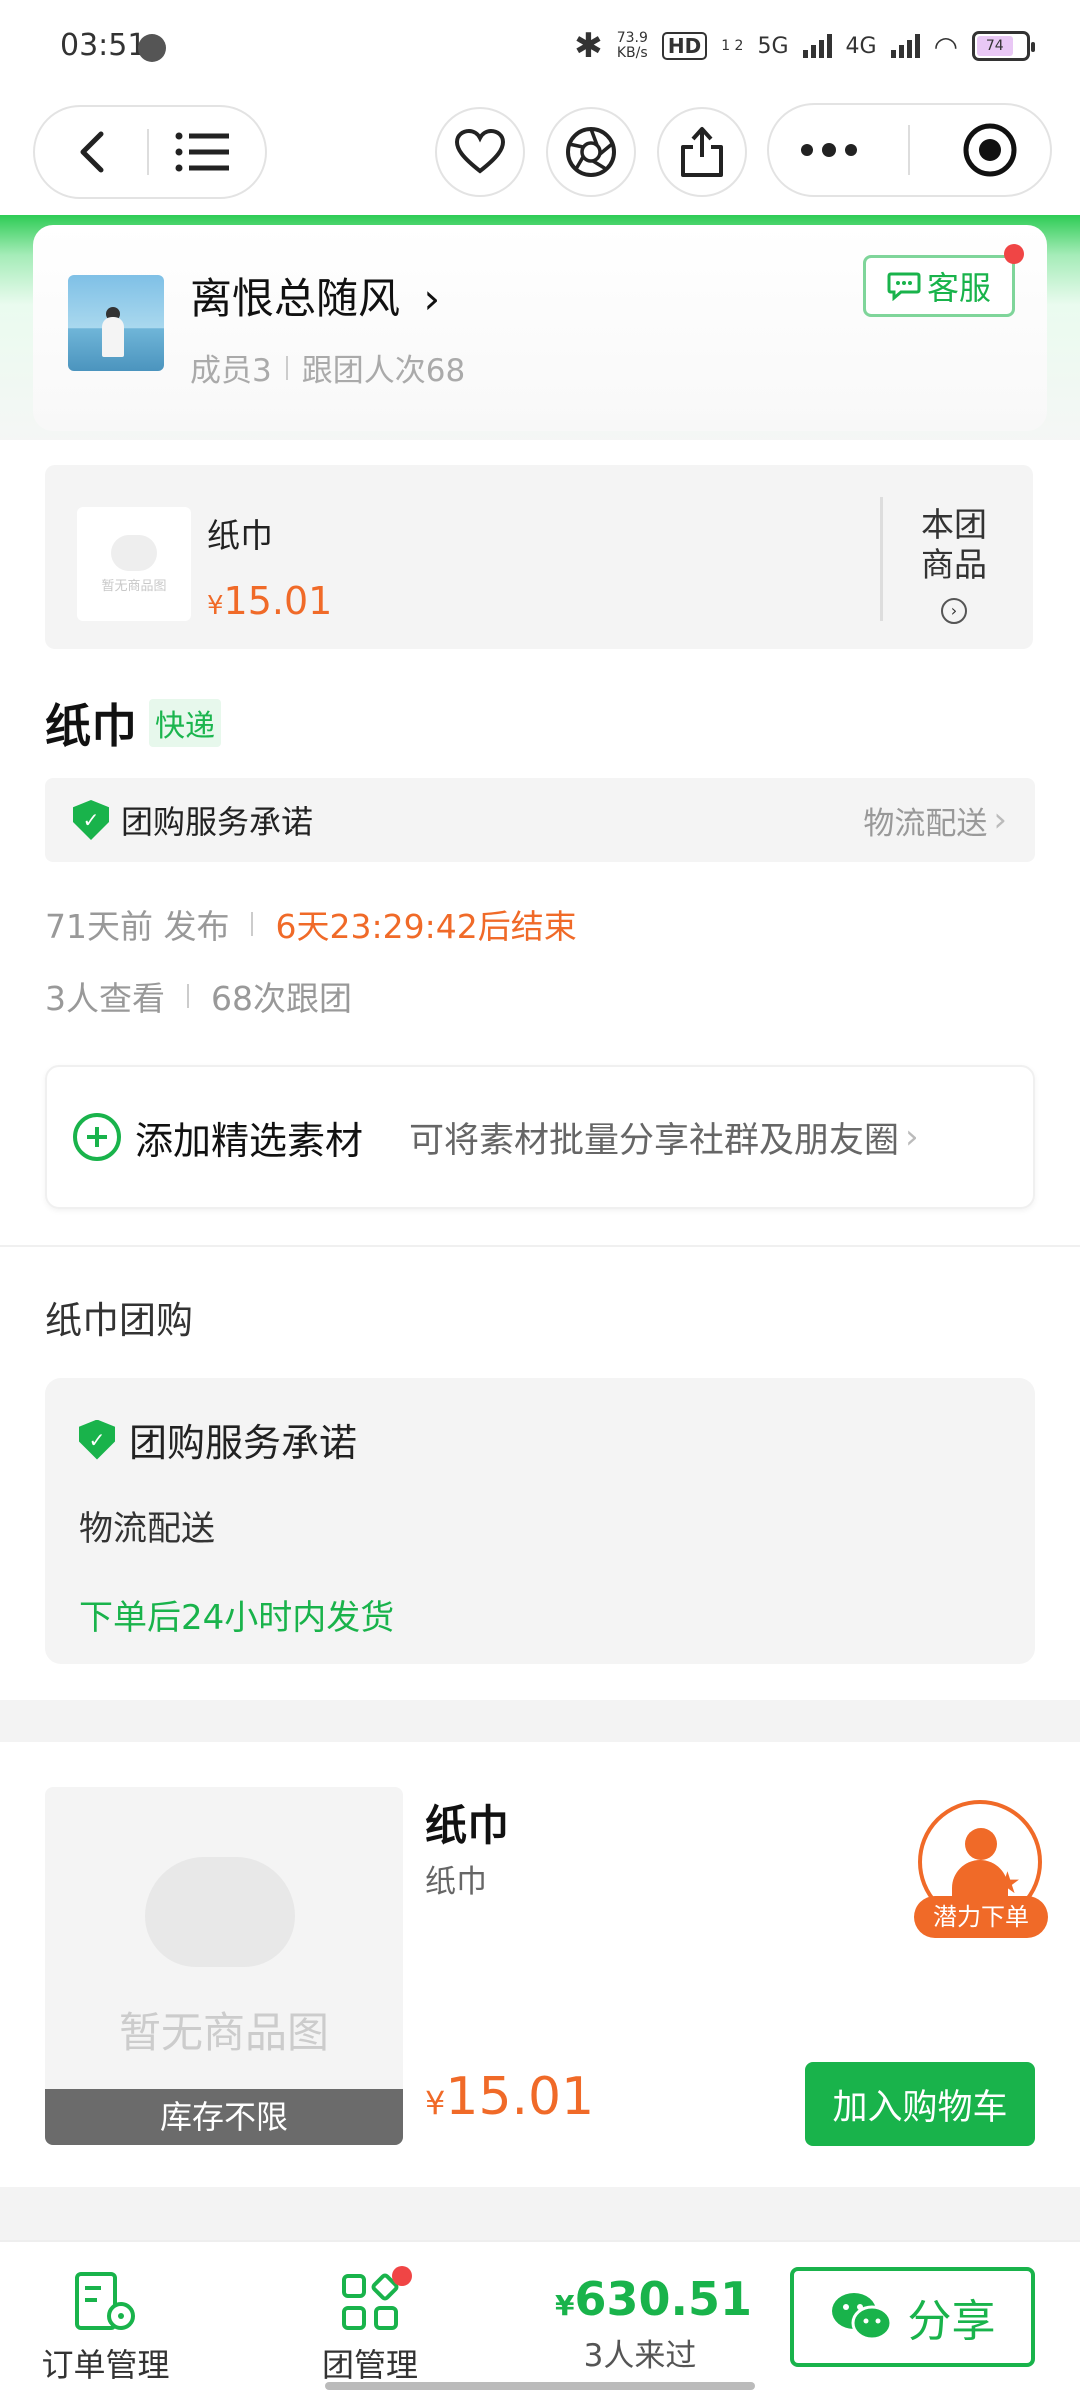 The image size is (1080, 2400). What do you see at coordinates (97, 1137) in the screenshot?
I see `plus-circle-icon` at bounding box center [97, 1137].